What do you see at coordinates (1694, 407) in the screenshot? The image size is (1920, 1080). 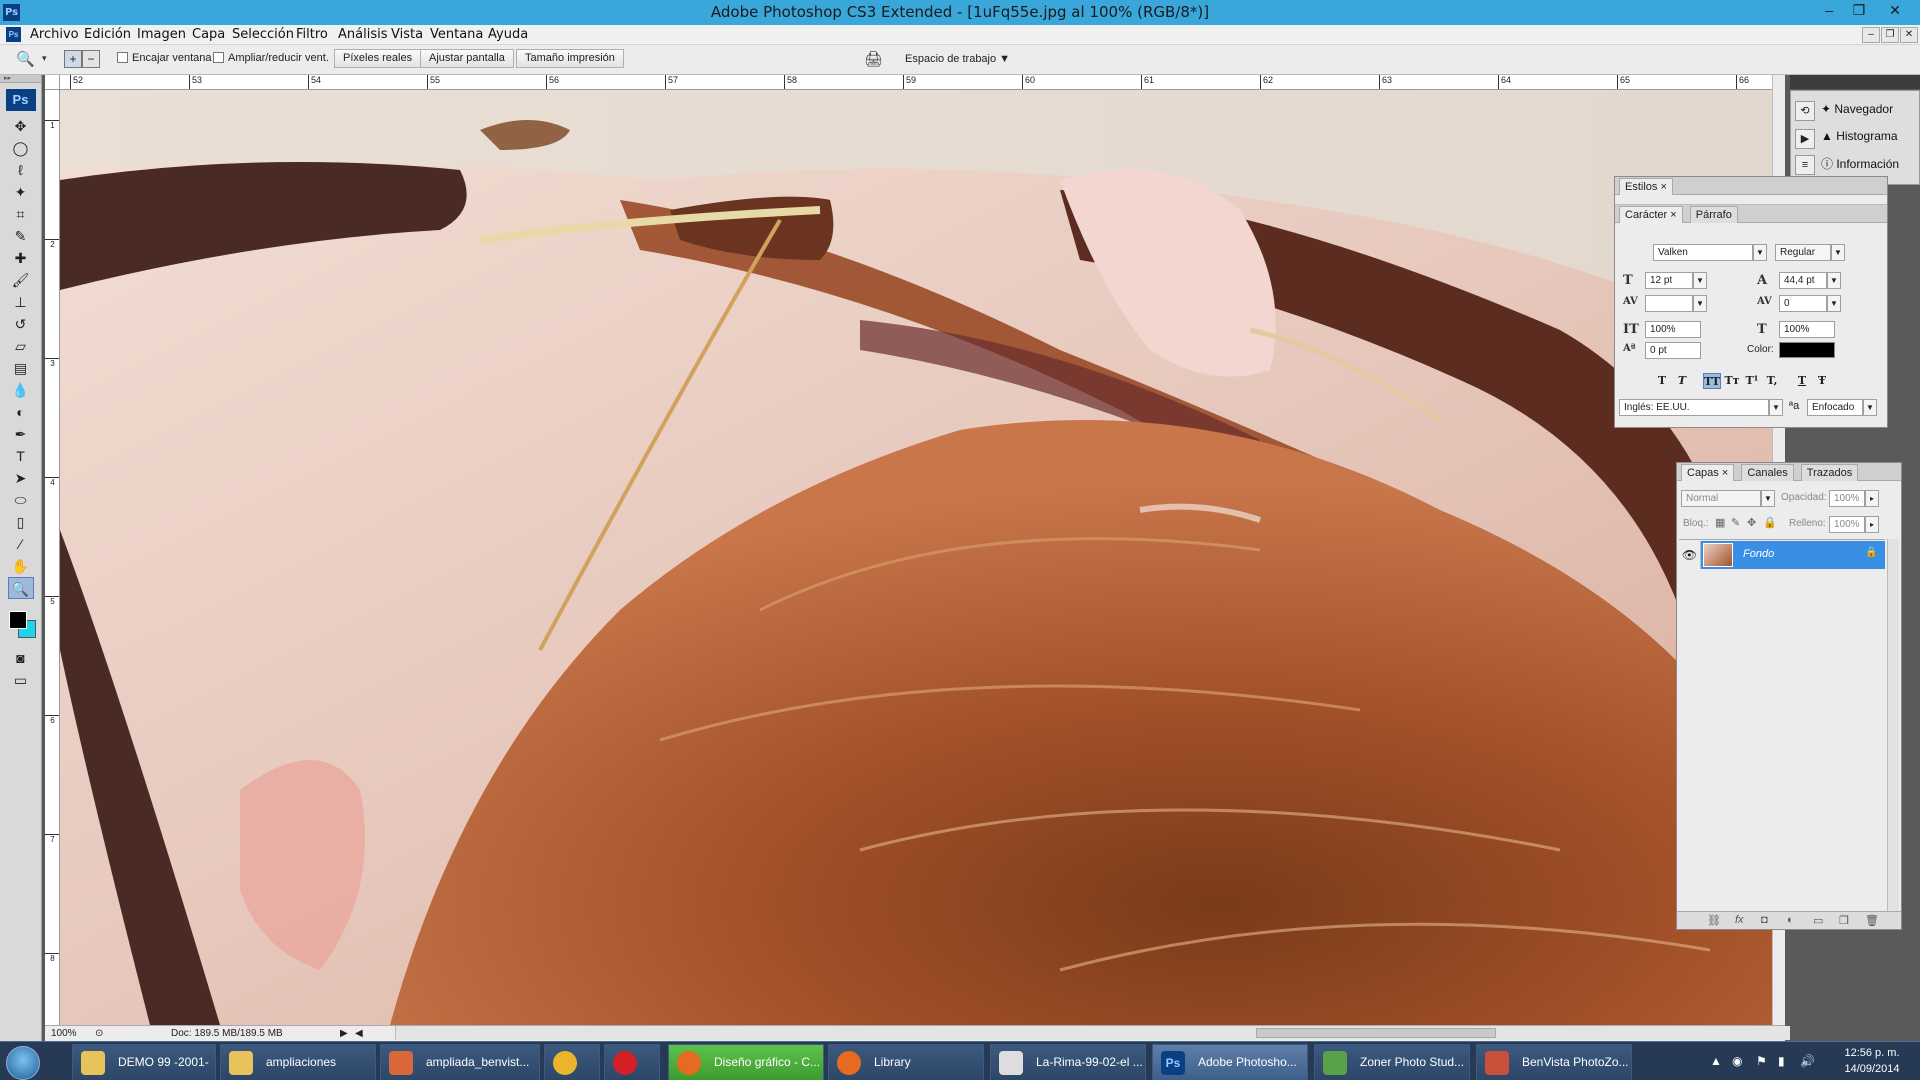 I see `language-select: Inglés: EE.UU.` at bounding box center [1694, 407].